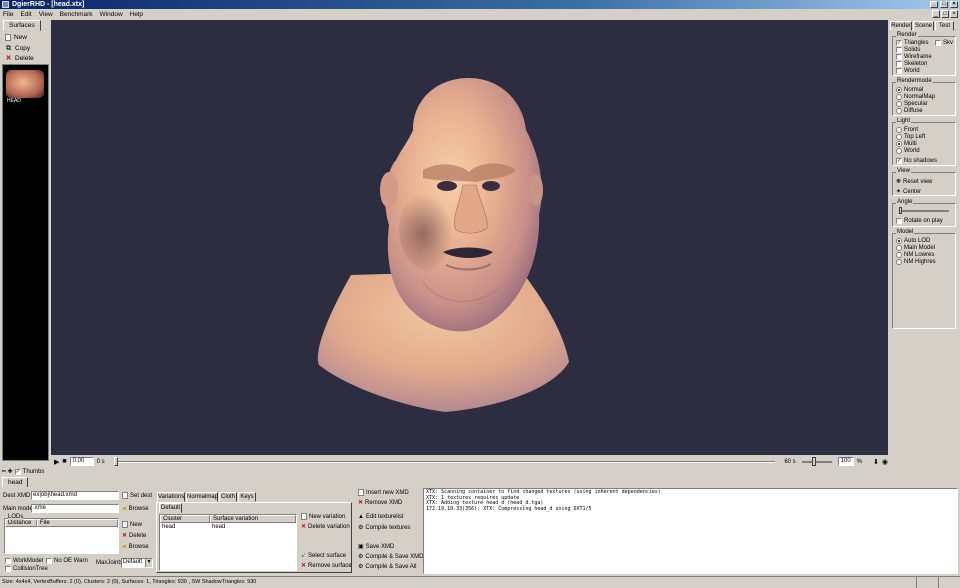  I want to click on rendermode-normal-radio: Normal, so click(909, 90).